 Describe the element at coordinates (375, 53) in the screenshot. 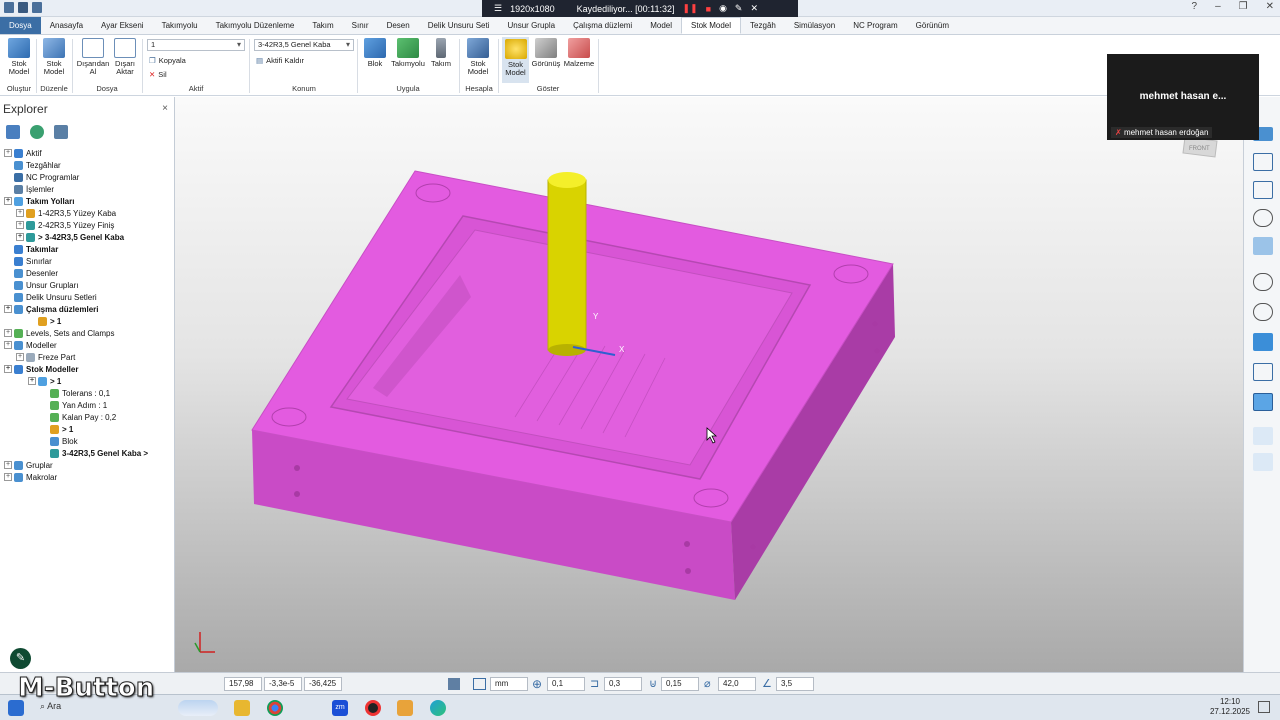

I see `apply-block-button: Blok` at that location.